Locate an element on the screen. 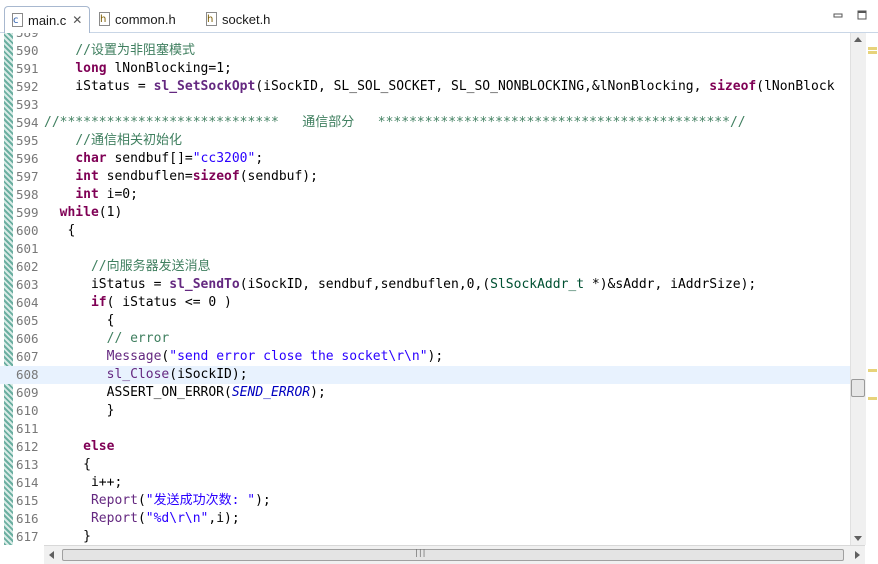  code-line: 605 { is located at coordinates (425, 321).